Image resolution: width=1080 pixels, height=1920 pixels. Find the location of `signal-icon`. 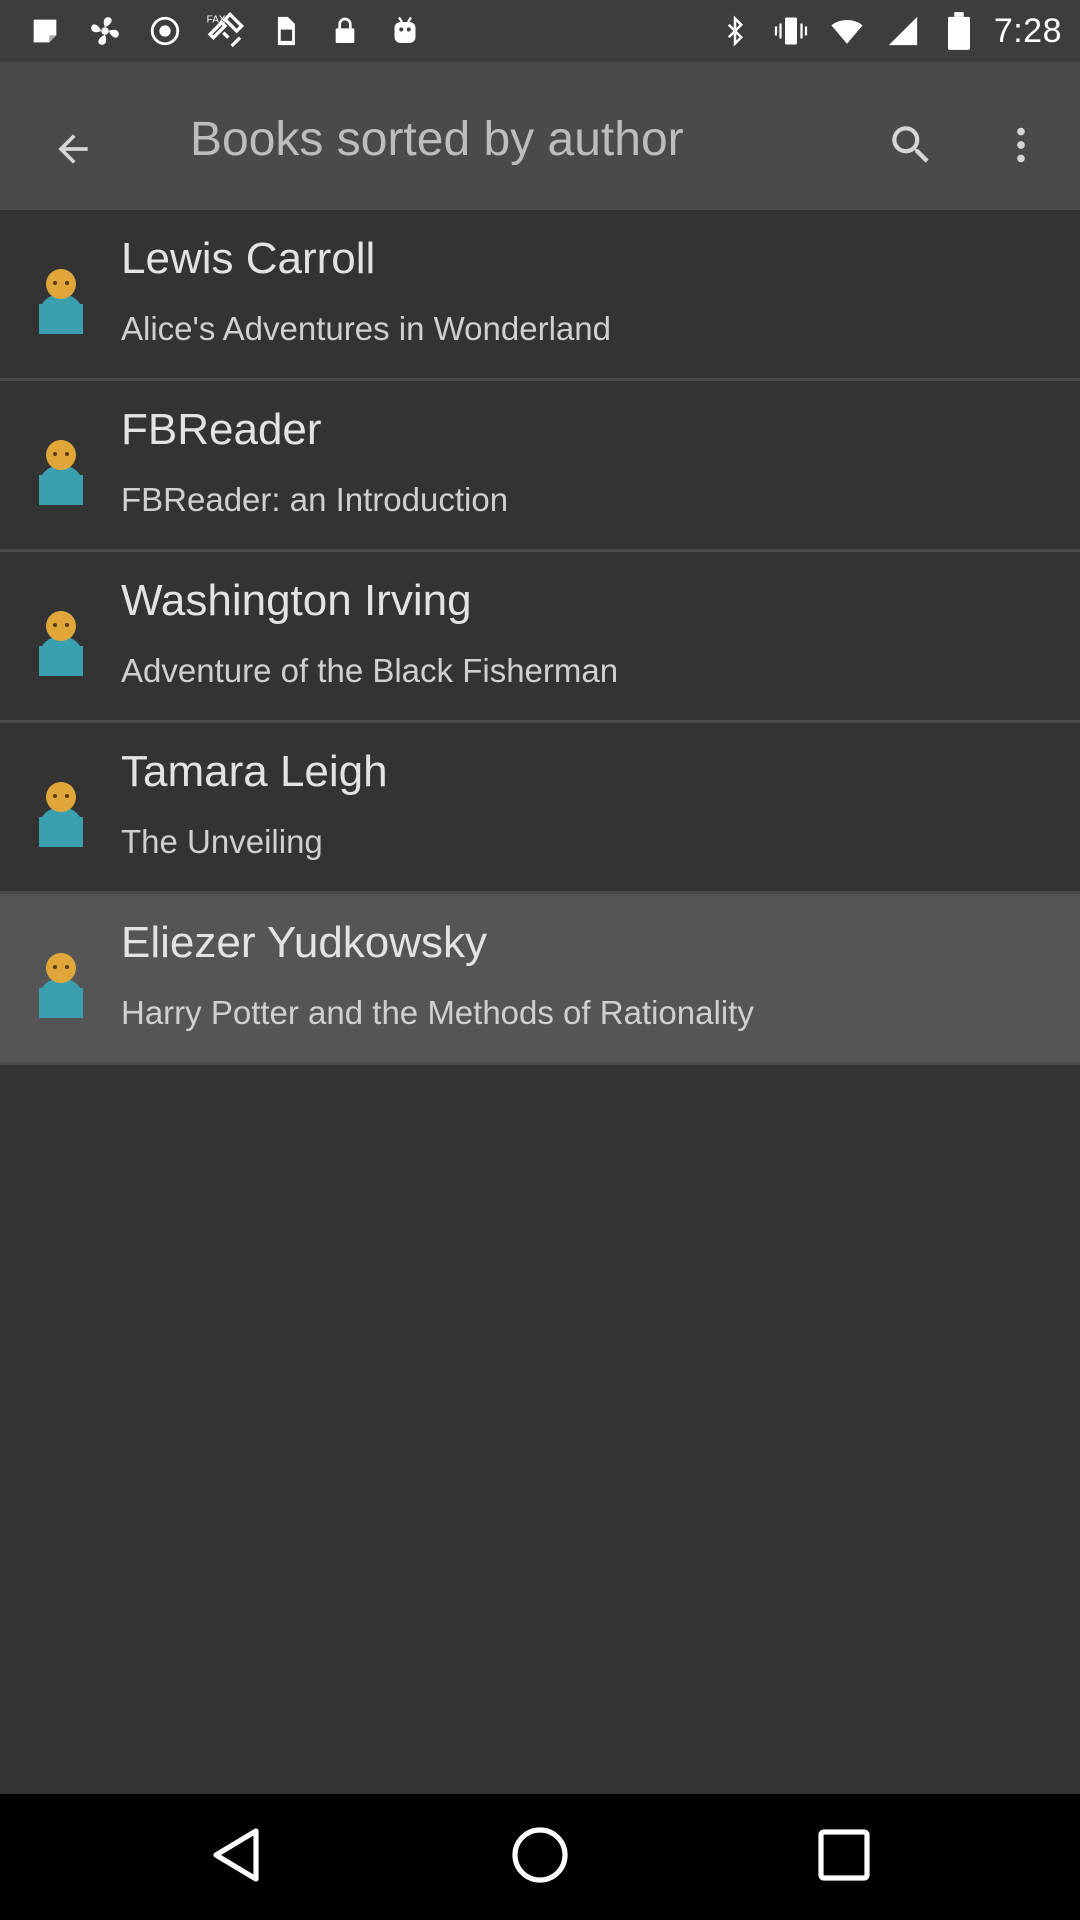

signal-icon is located at coordinates (903, 31).